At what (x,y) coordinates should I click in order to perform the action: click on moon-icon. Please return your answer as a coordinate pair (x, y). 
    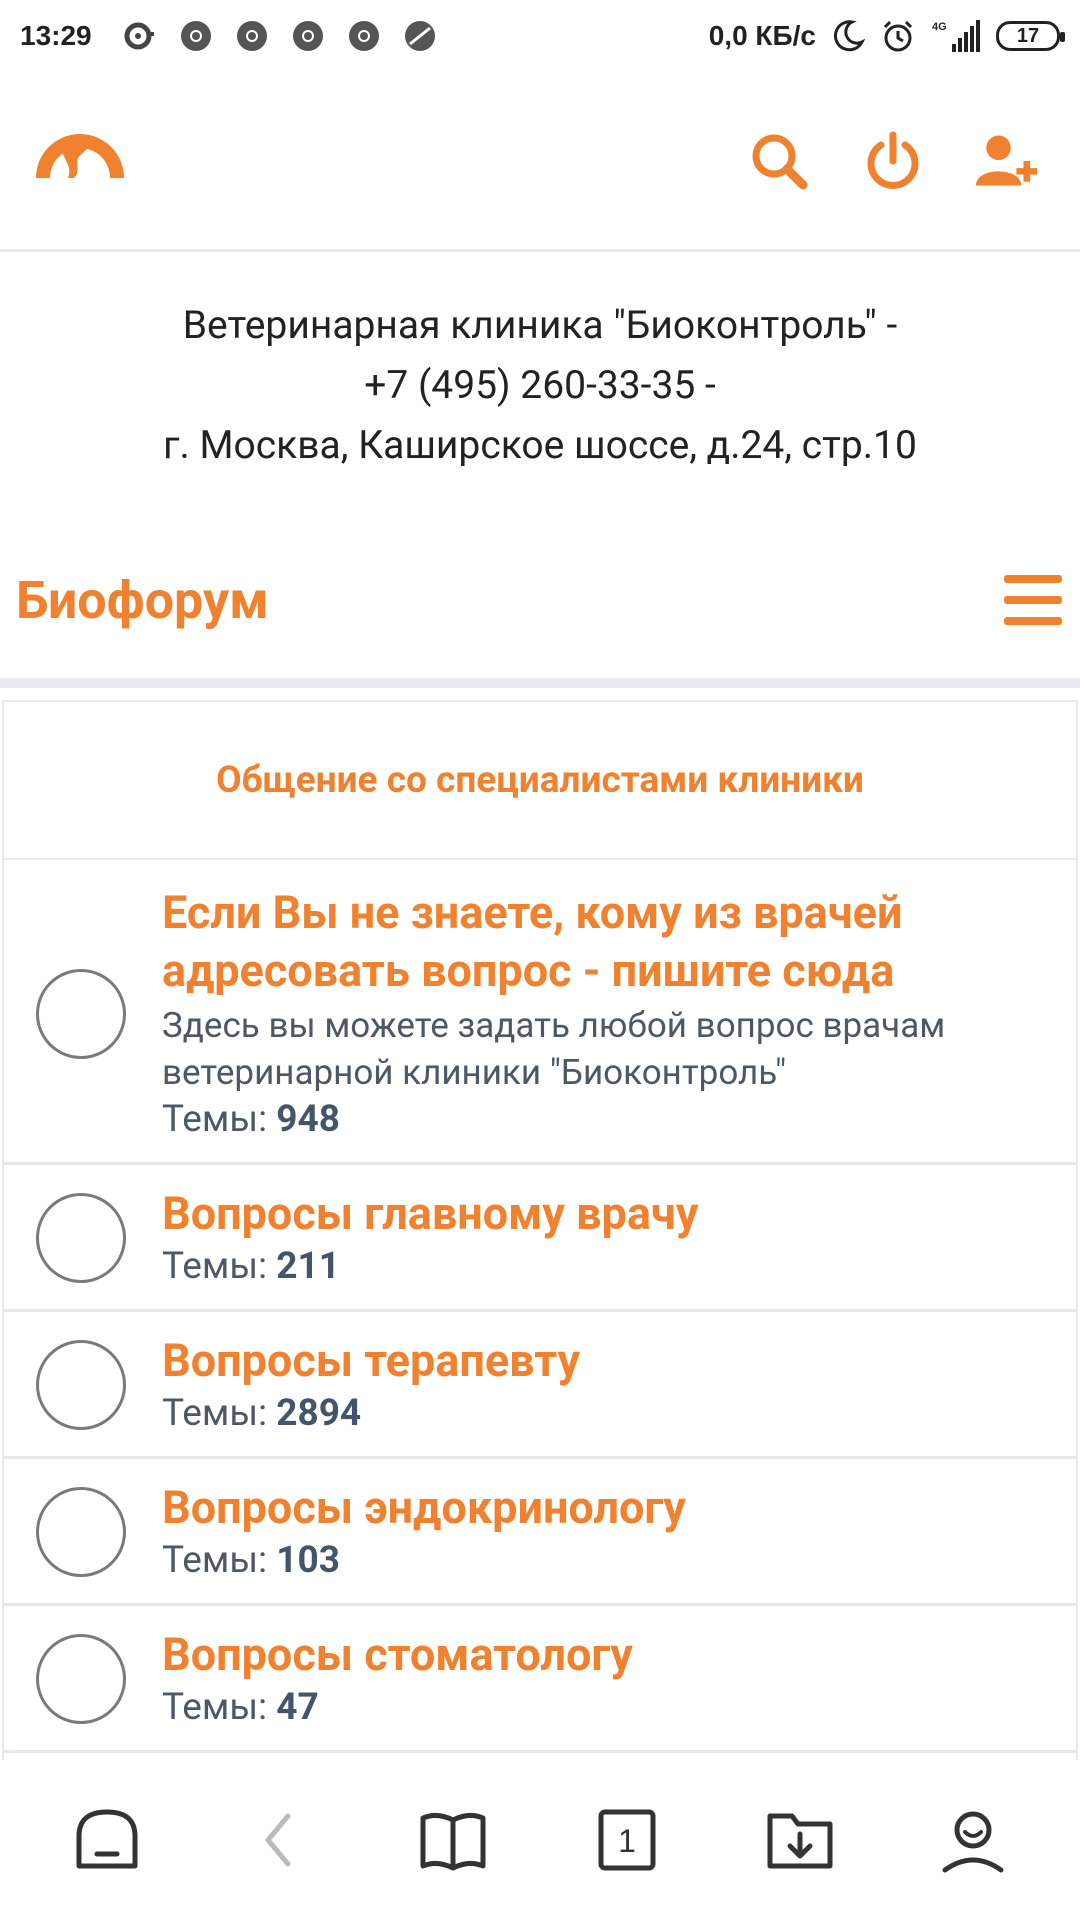
    Looking at the image, I should click on (849, 36).